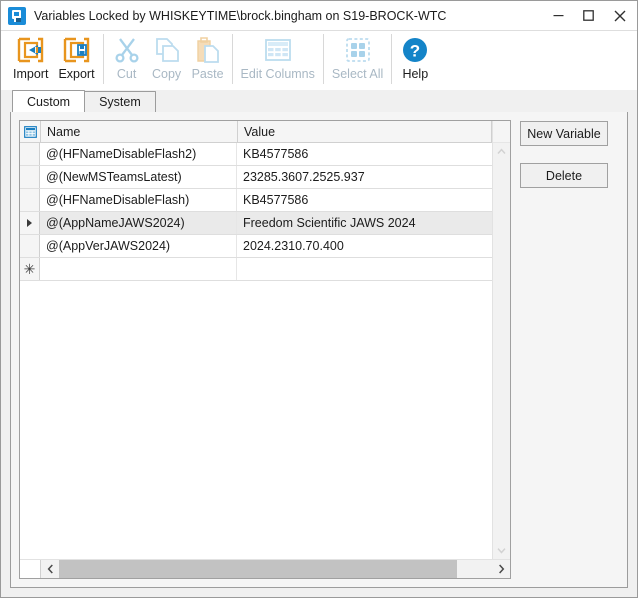 This screenshot has width=638, height=598. What do you see at coordinates (207, 74) in the screenshot?
I see `toolbar-label-paste: Paste` at bounding box center [207, 74].